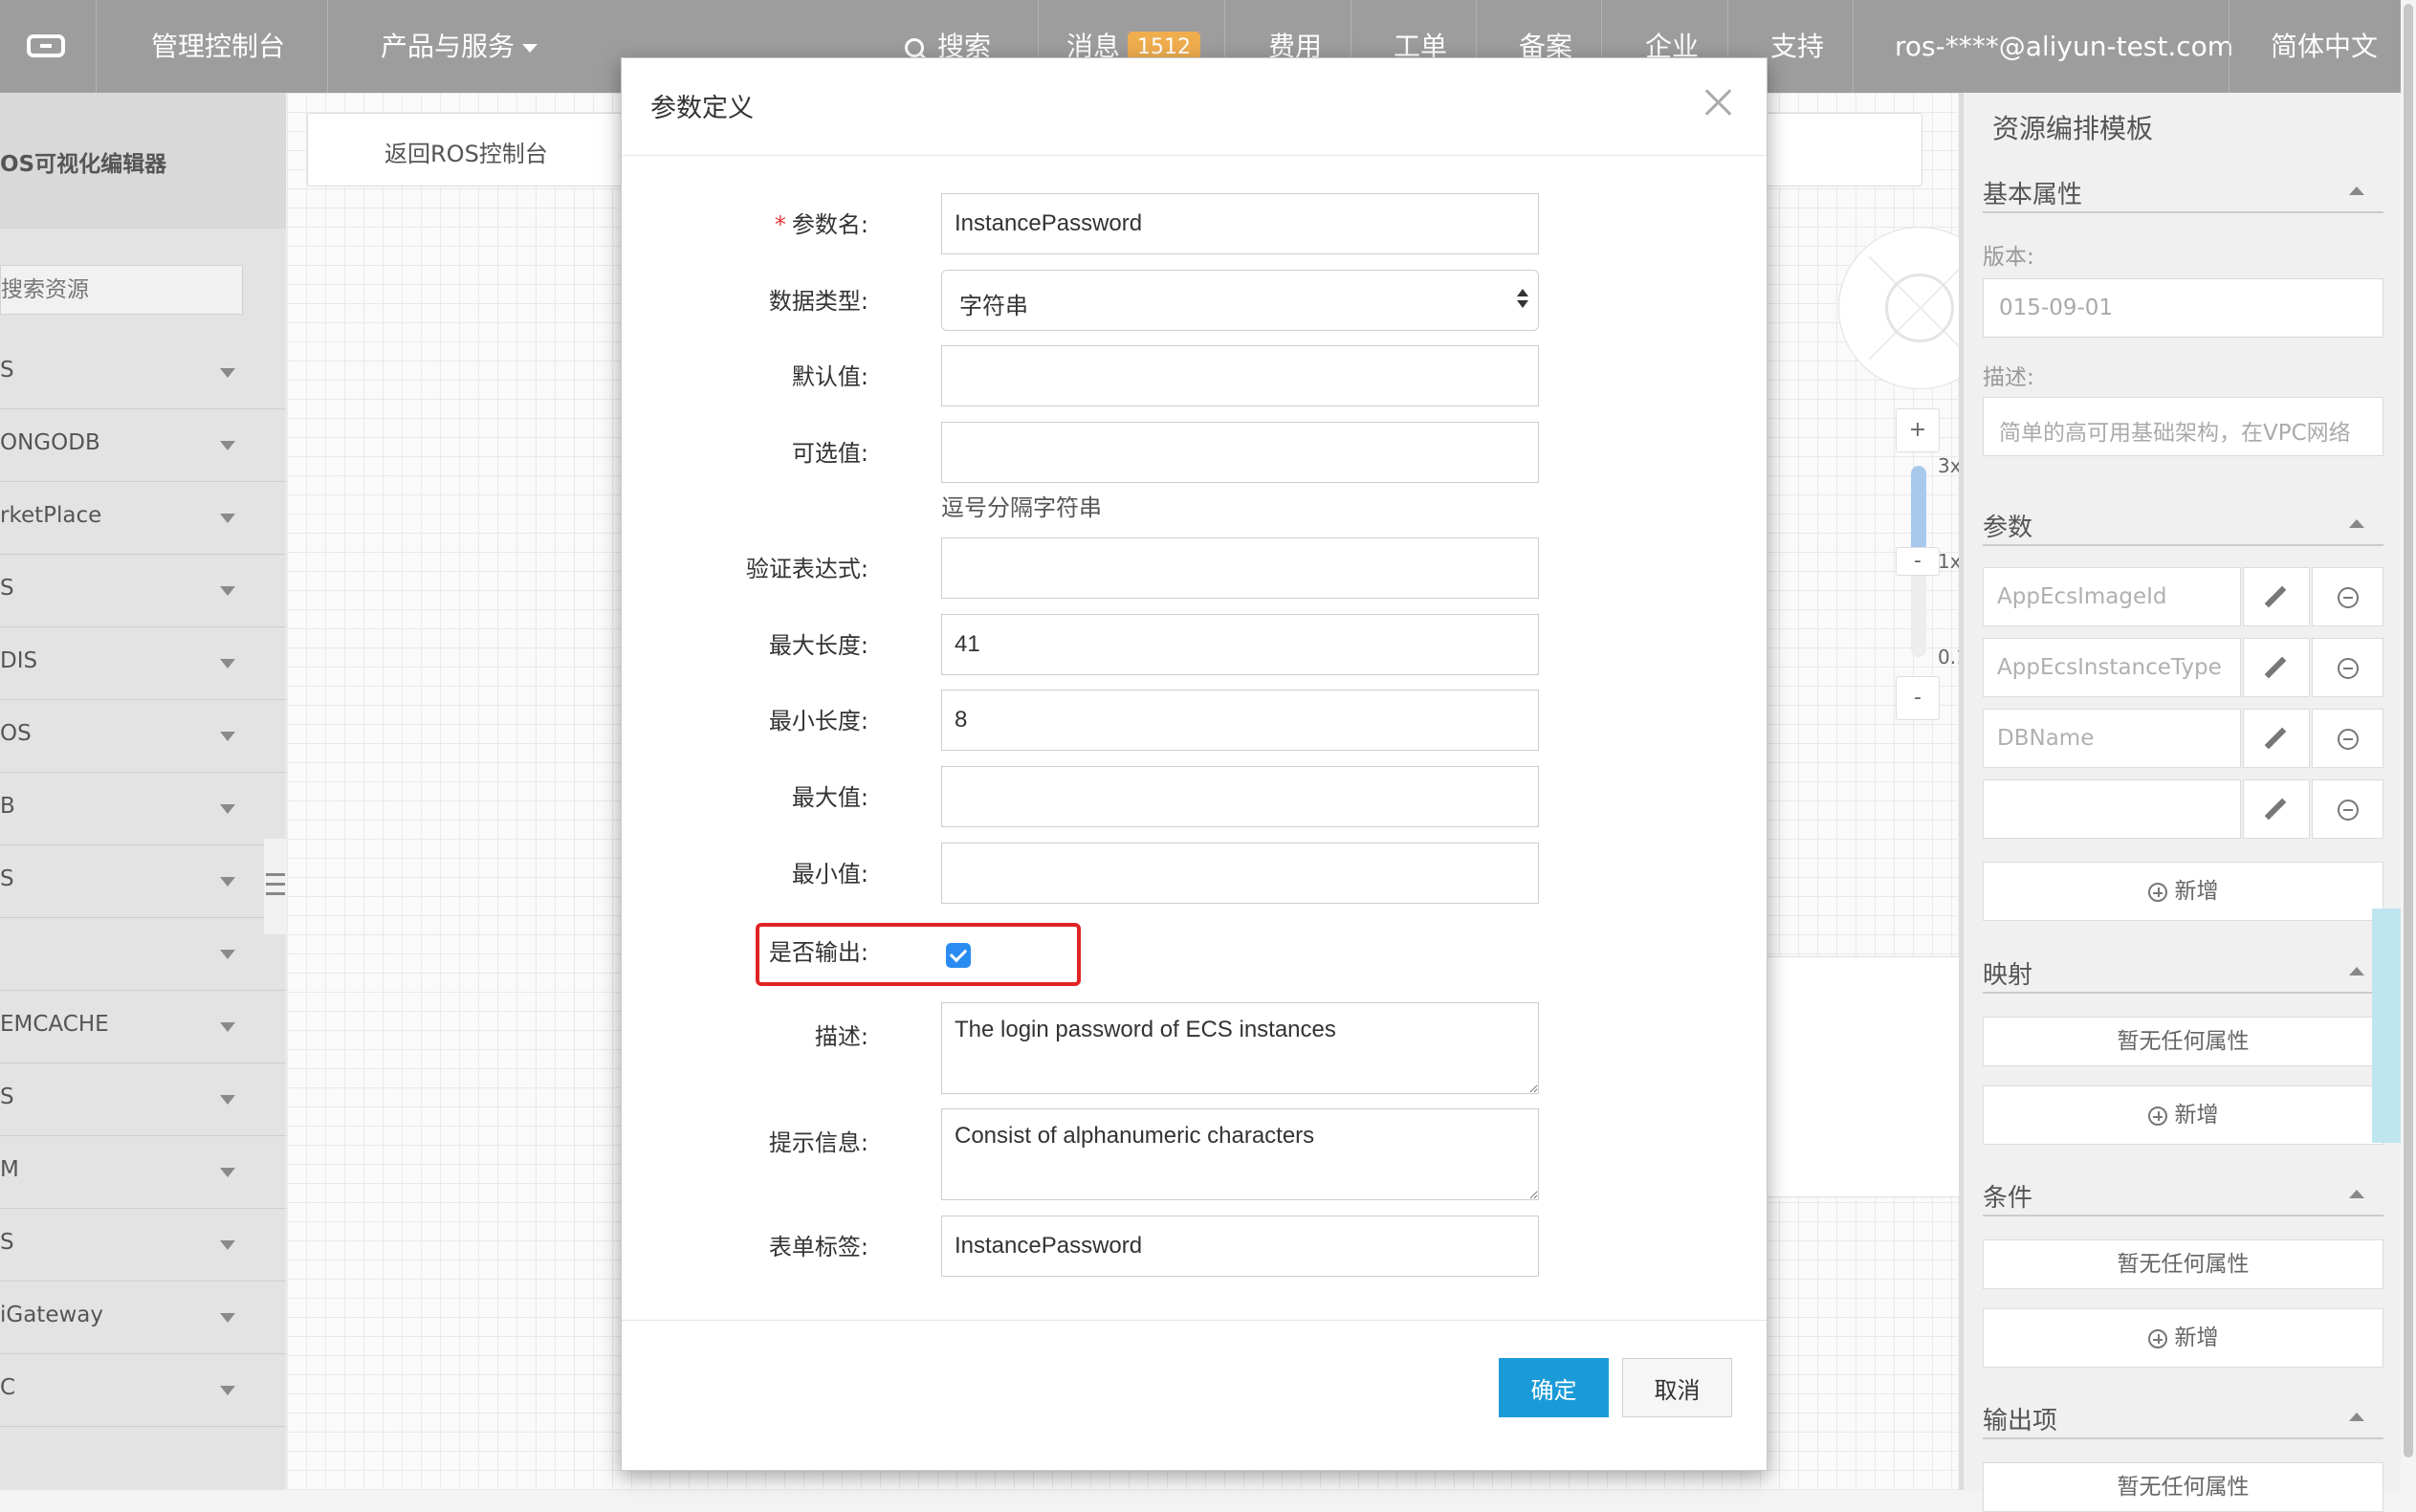 The height and width of the screenshot is (1512, 2416). What do you see at coordinates (1240, 452) in the screenshot?
I see `allowed-values-input` at bounding box center [1240, 452].